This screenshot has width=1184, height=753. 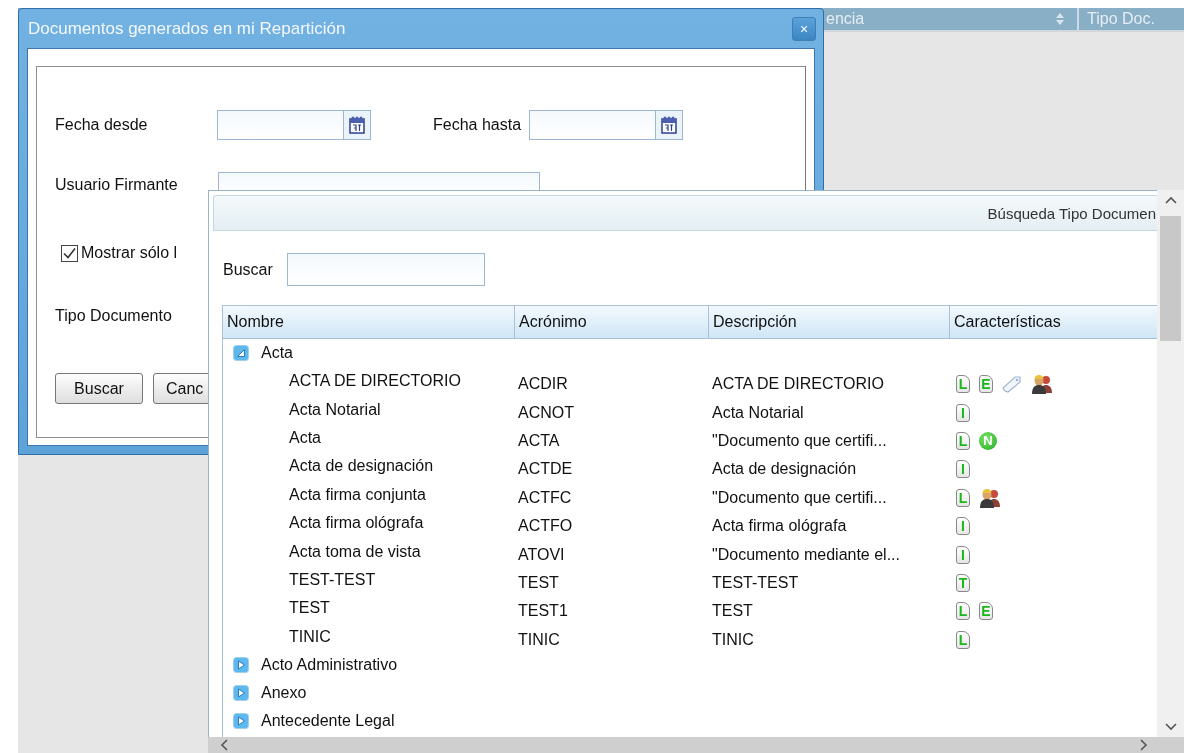 What do you see at coordinates (309, 608) in the screenshot?
I see `tree-item: TEST` at bounding box center [309, 608].